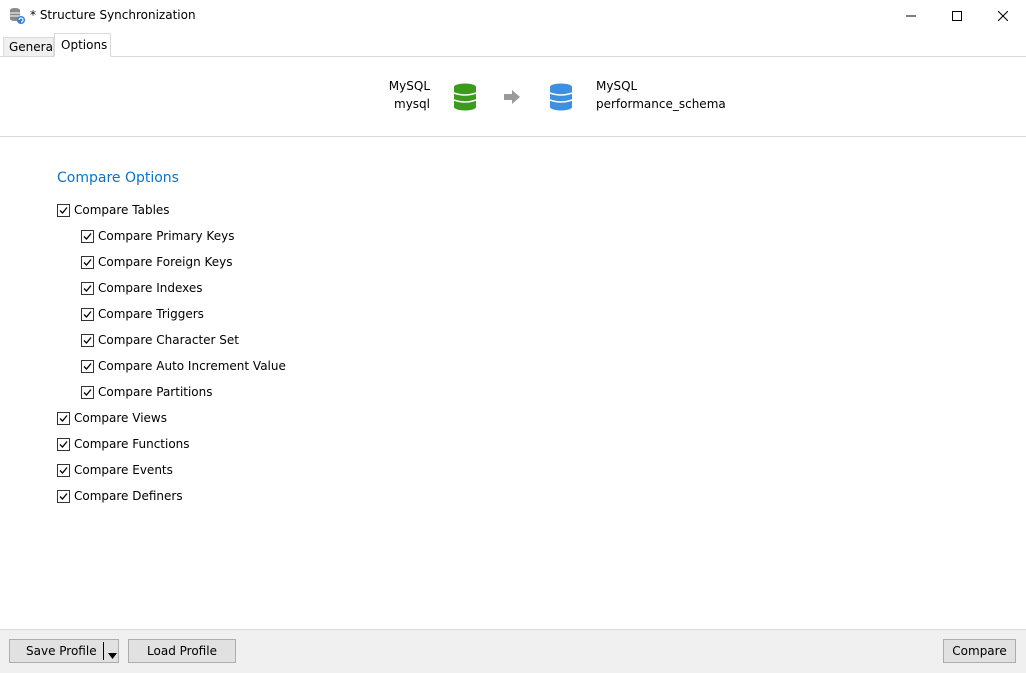 The width and height of the screenshot is (1026, 673). I want to click on compare-triggers-option: Compare Triggers, so click(142, 314).